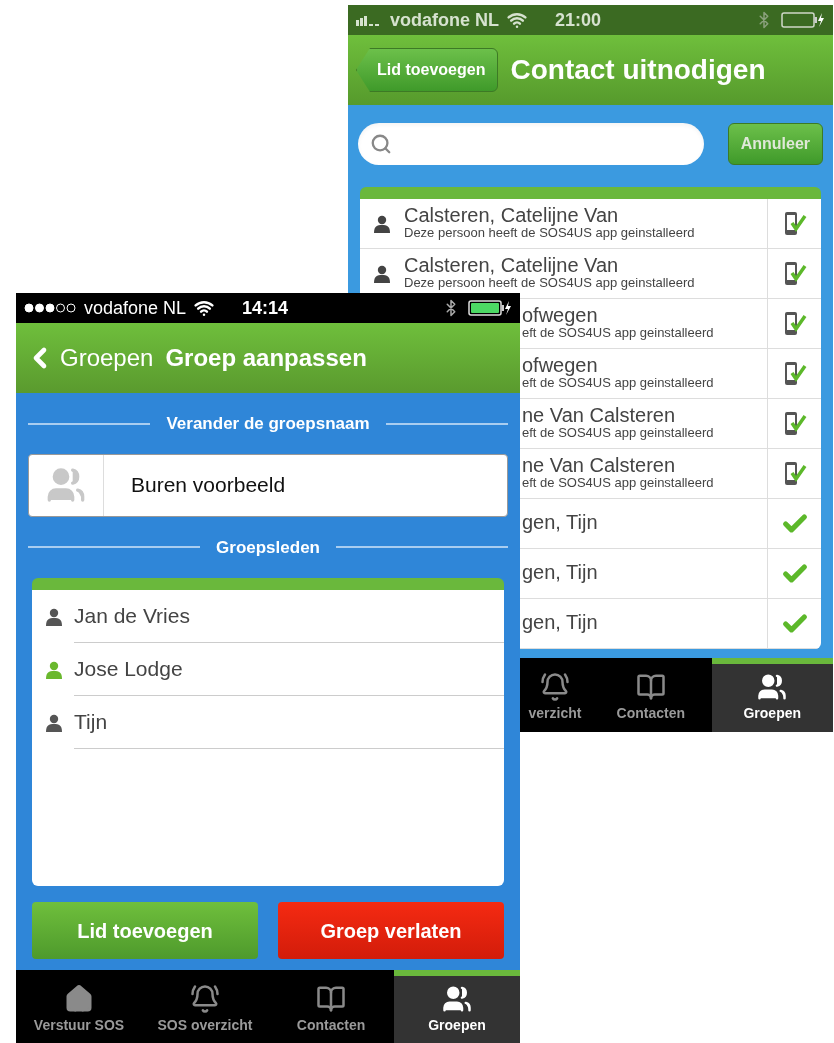 The image size is (834, 1043). Describe the element at coordinates (638, 70) in the screenshot. I see `screen-title: Contact uitnodigen` at that location.